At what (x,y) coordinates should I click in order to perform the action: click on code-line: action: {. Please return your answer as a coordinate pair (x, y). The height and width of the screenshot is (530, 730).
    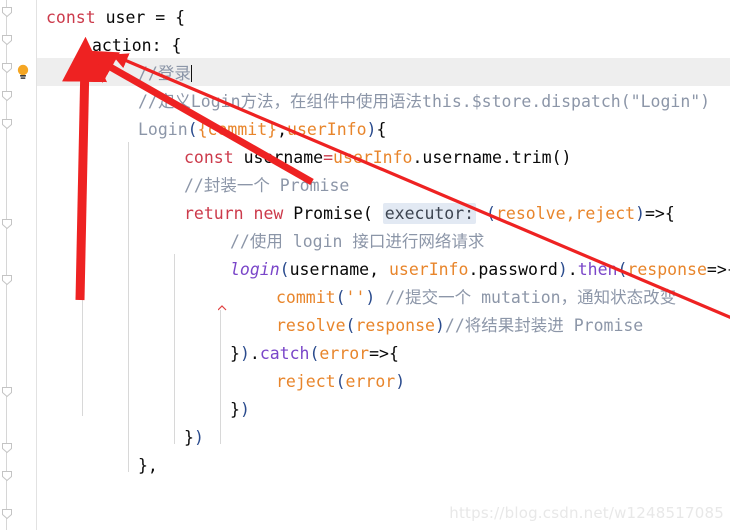
    Looking at the image, I should click on (136, 46).